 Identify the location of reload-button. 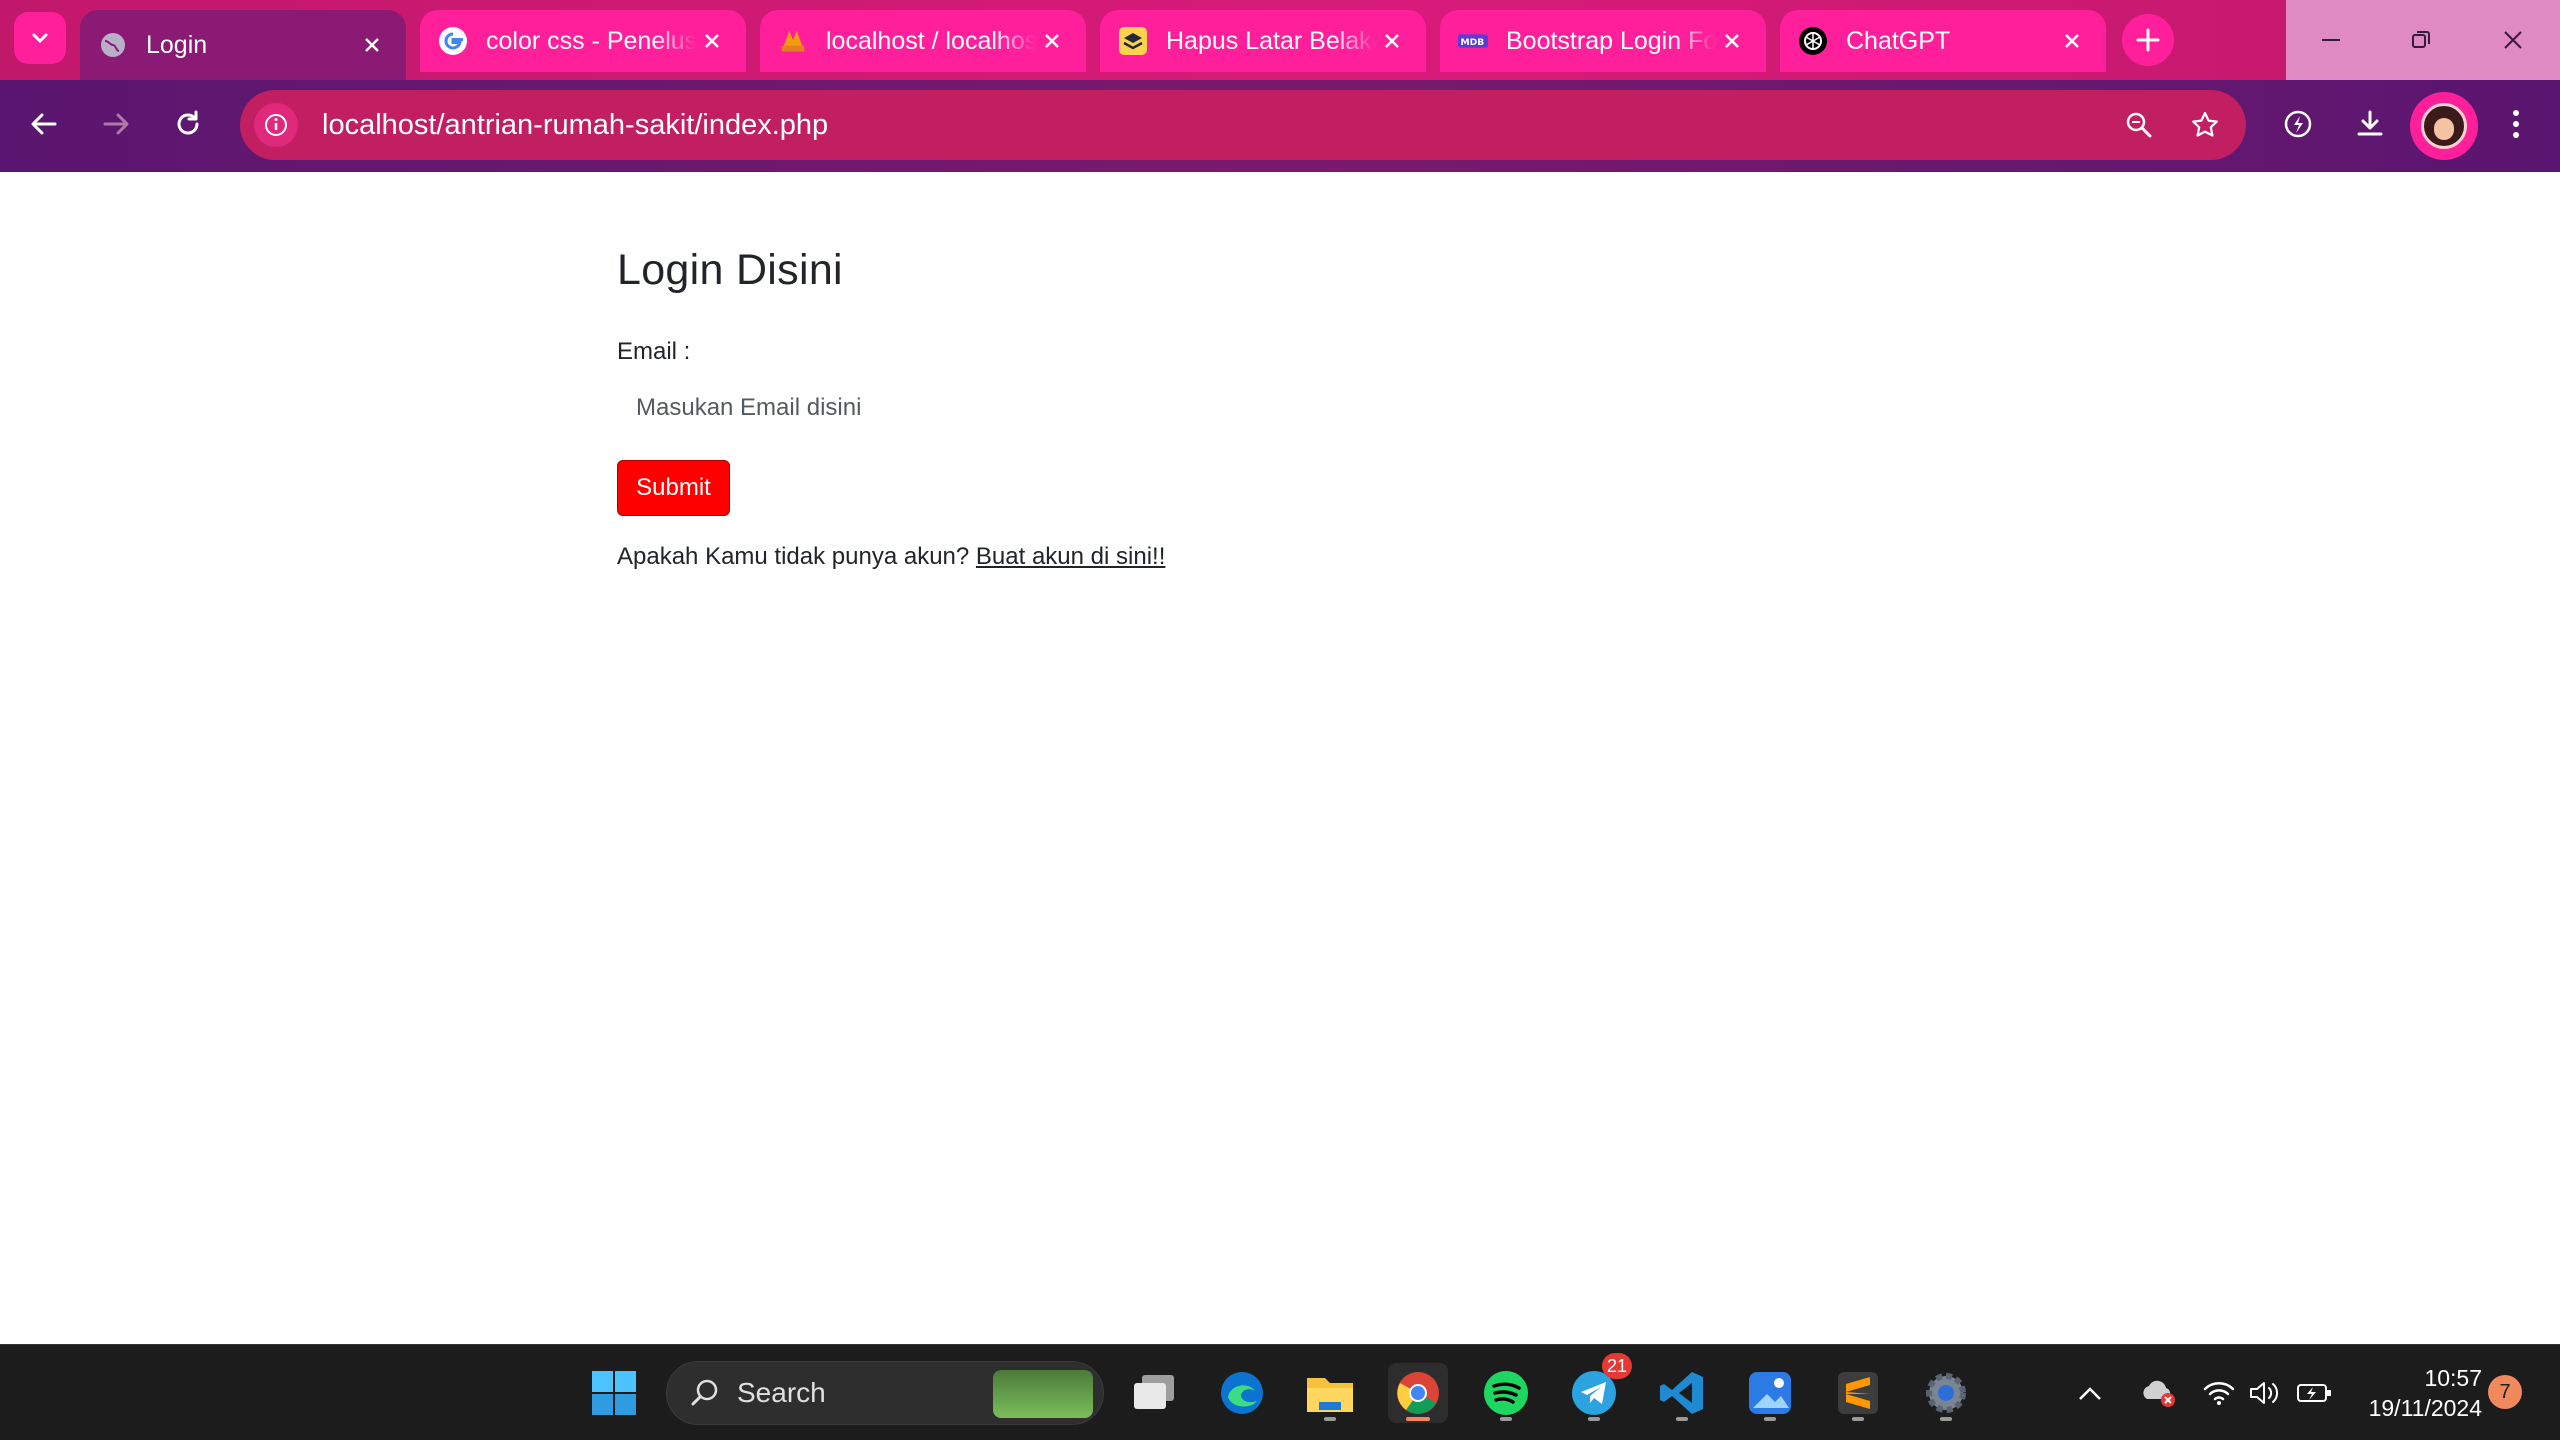
(188, 124).